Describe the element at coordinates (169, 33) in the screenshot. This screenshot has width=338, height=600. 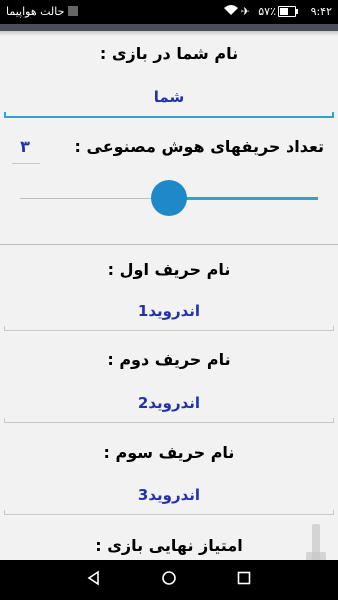
I see `title-bar-shadow` at that location.